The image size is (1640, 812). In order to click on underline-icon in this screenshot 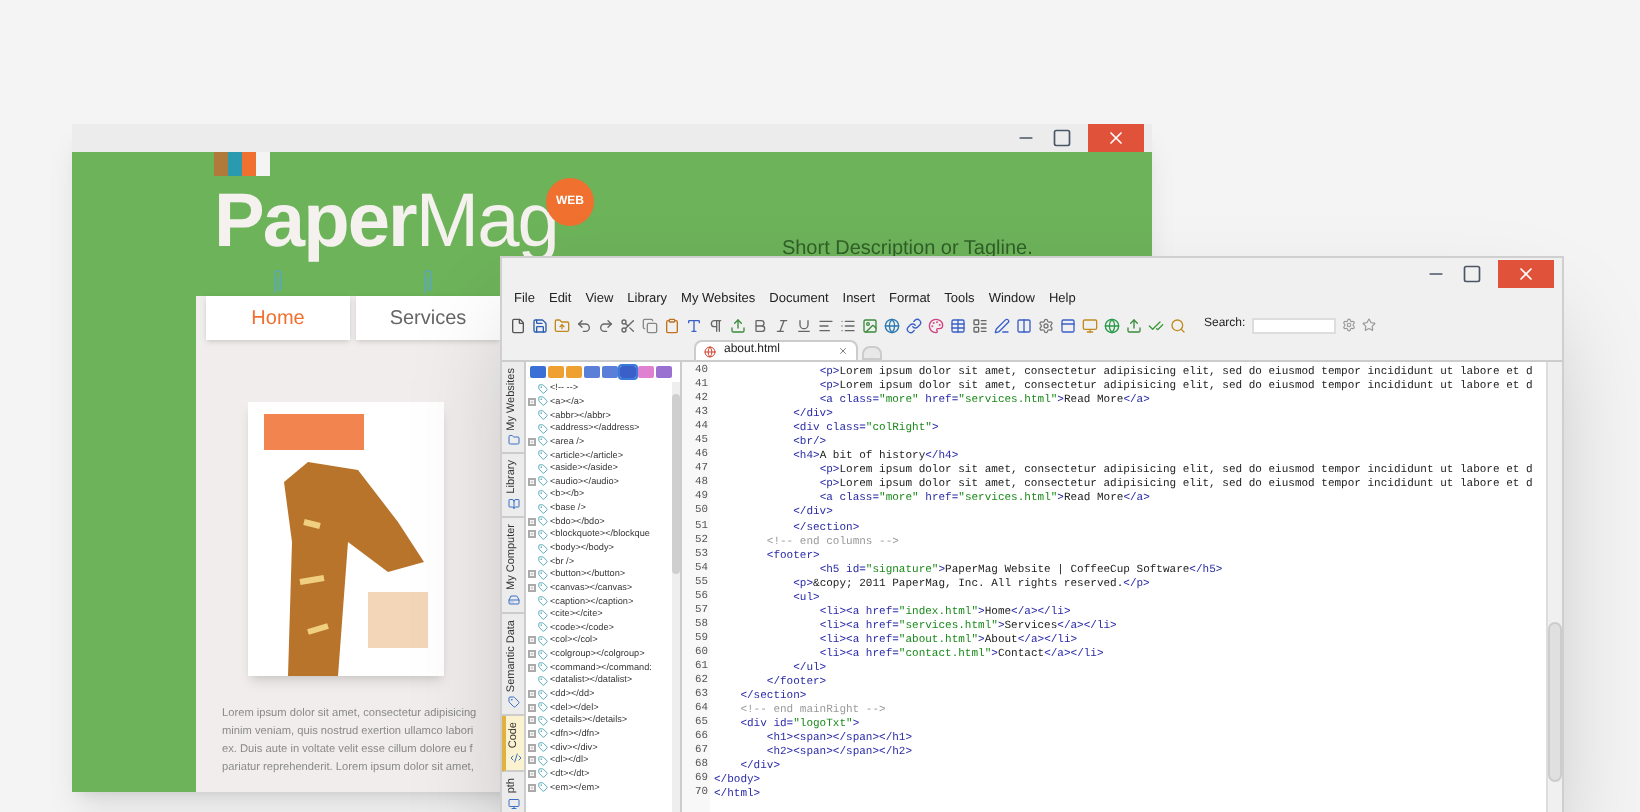, I will do `click(804, 325)`.